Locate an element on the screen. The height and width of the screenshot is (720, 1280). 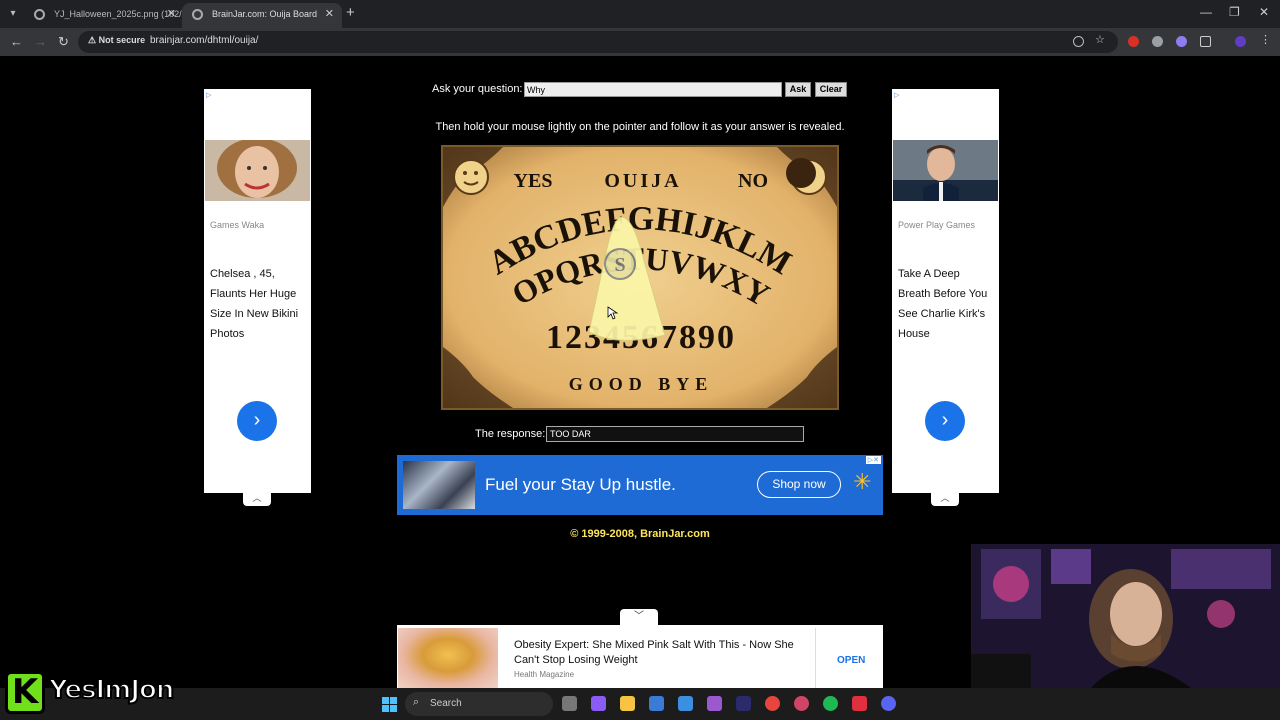
ad-choices-icon: ▷✕ is located at coordinates (873, 460).